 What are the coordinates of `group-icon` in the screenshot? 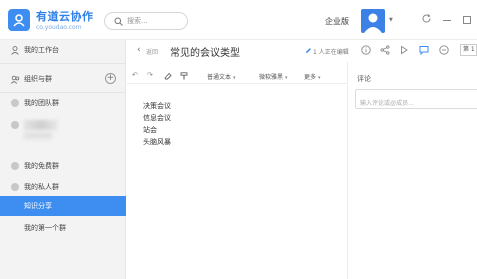 It's located at (15, 79).